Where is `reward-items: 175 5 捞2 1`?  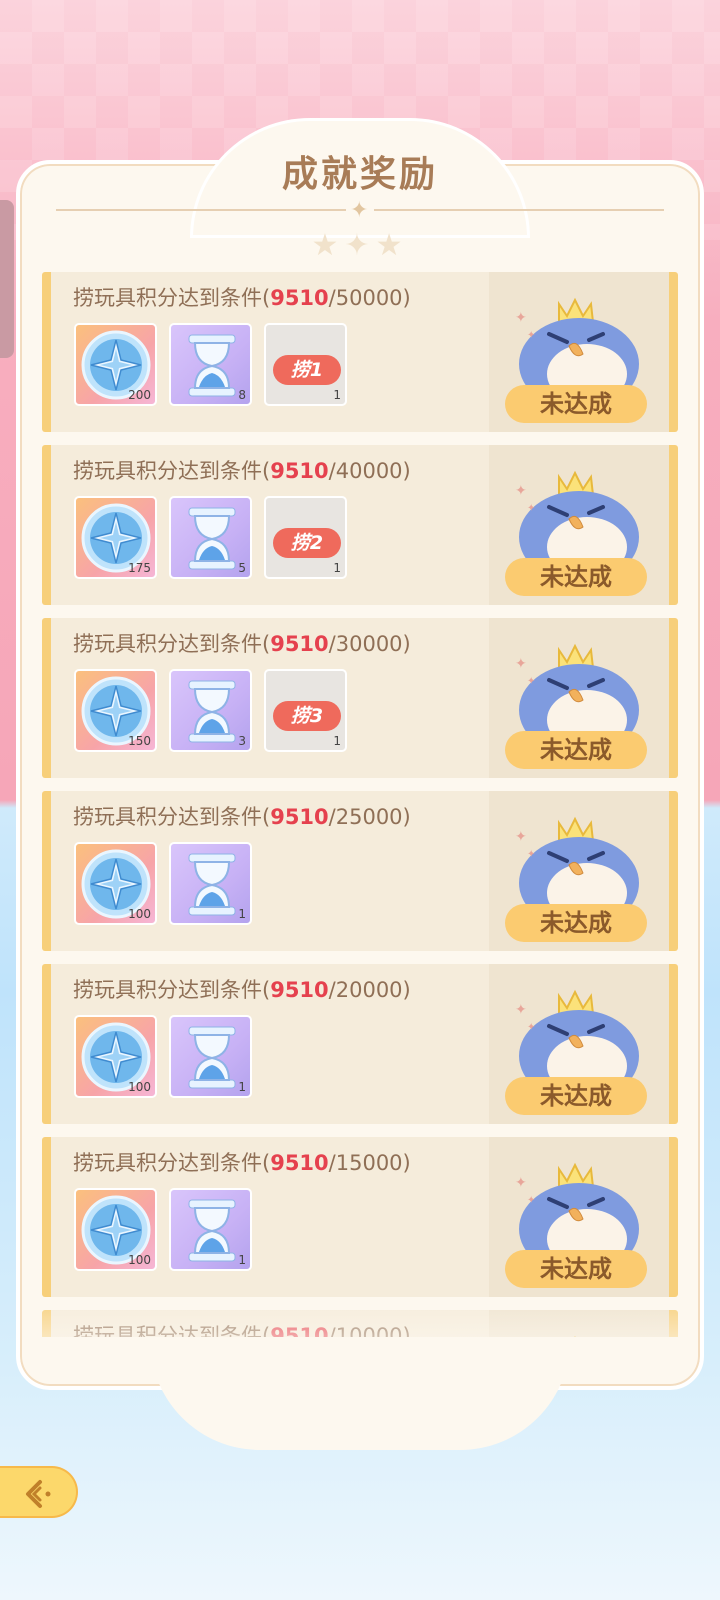 reward-items: 175 5 捞2 1 is located at coordinates (210, 537).